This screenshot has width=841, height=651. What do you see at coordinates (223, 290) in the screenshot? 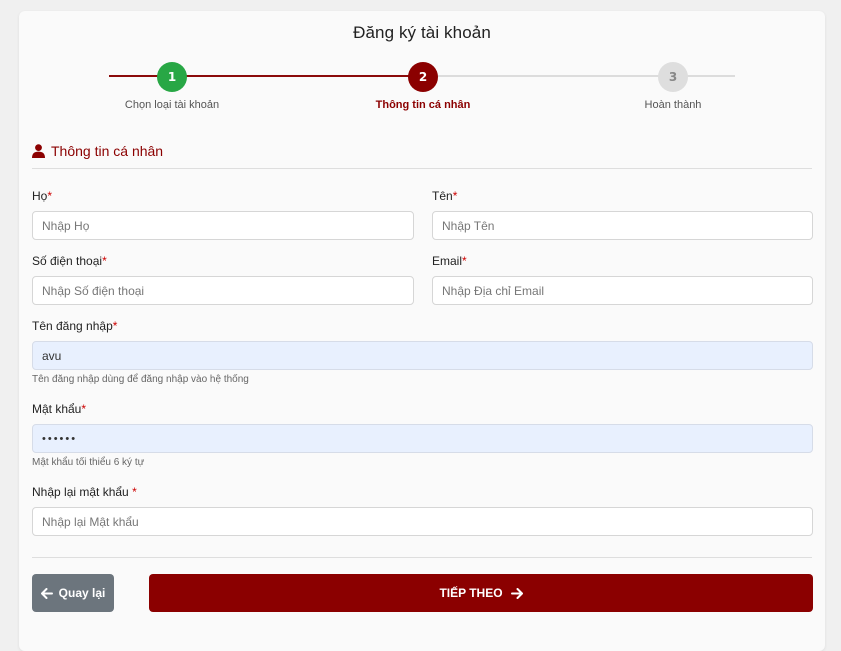
I see `phone-input` at bounding box center [223, 290].